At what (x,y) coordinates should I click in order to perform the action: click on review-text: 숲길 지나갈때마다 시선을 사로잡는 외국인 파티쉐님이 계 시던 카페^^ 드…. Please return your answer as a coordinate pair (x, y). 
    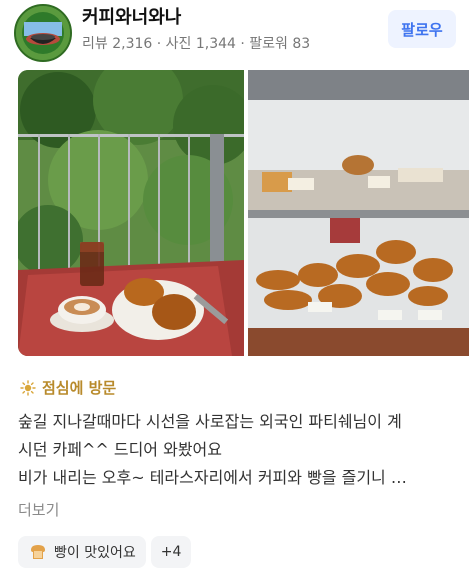
    Looking at the image, I should click on (238, 450).